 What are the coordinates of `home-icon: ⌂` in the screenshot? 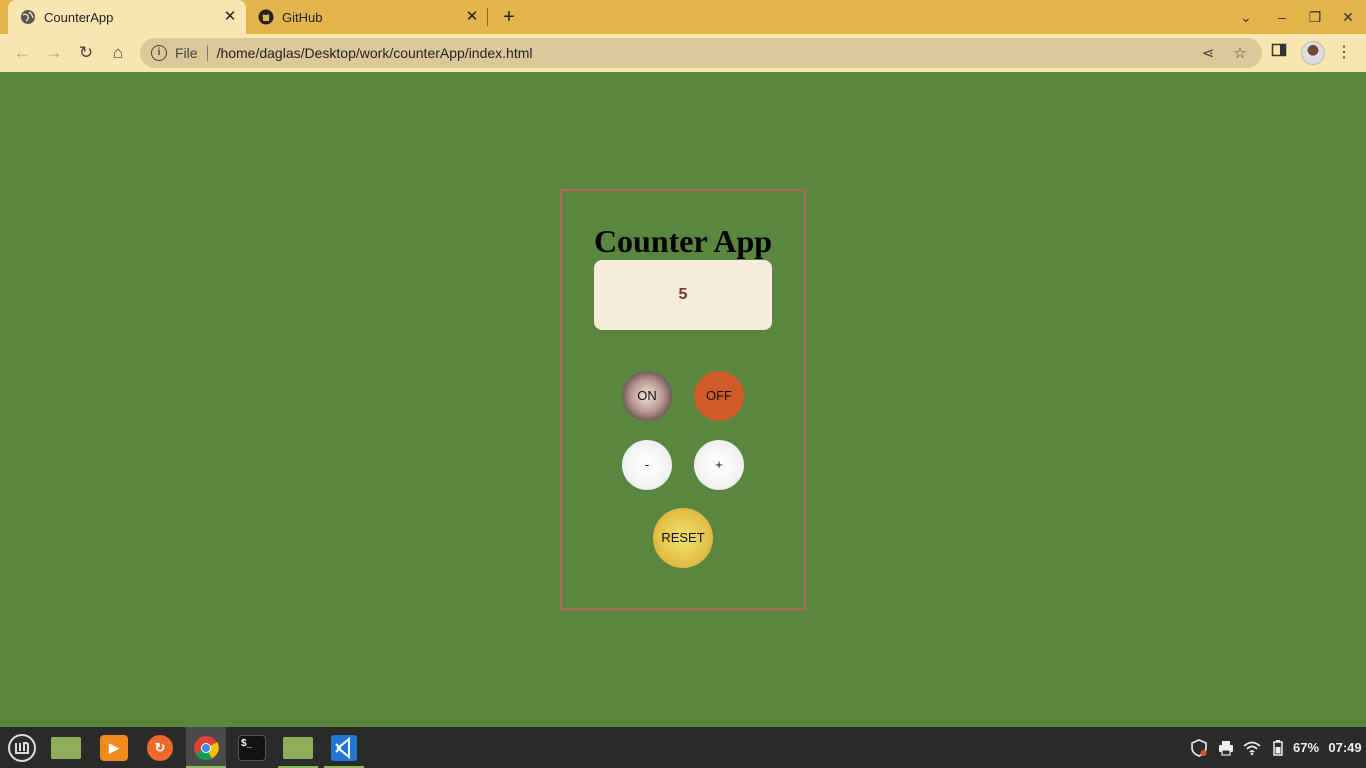 It's located at (118, 53).